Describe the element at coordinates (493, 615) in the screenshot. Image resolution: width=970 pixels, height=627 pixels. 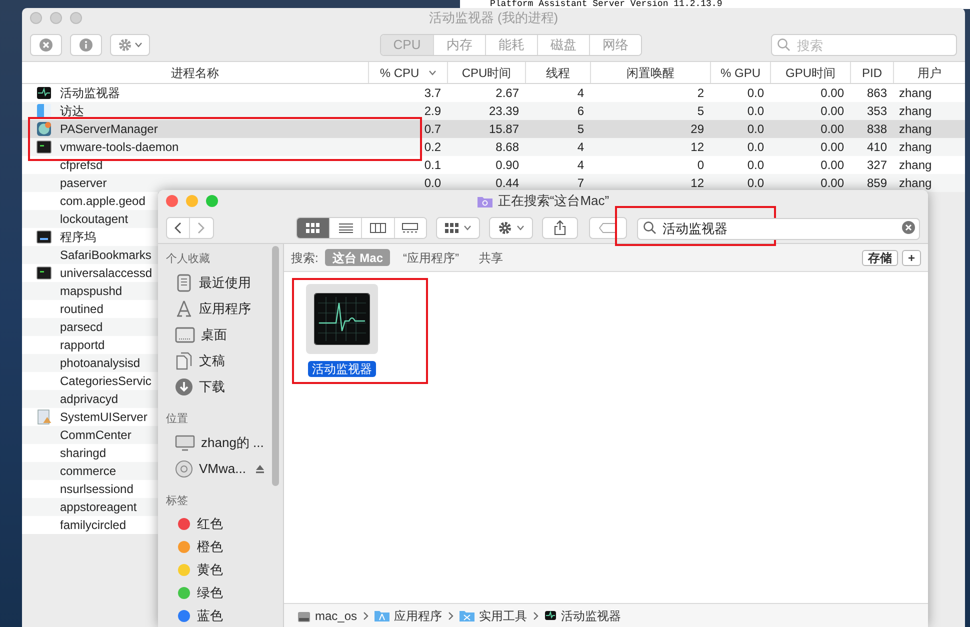
I see `path-item: 实用工具` at that location.